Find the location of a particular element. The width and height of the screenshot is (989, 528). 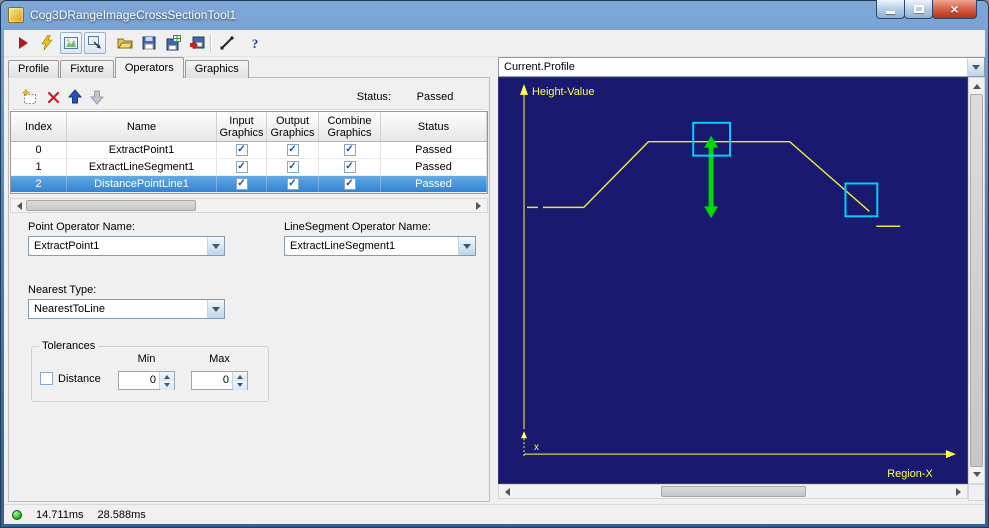

column-header-combine-graphics: Combine Graphics is located at coordinates (350, 126).